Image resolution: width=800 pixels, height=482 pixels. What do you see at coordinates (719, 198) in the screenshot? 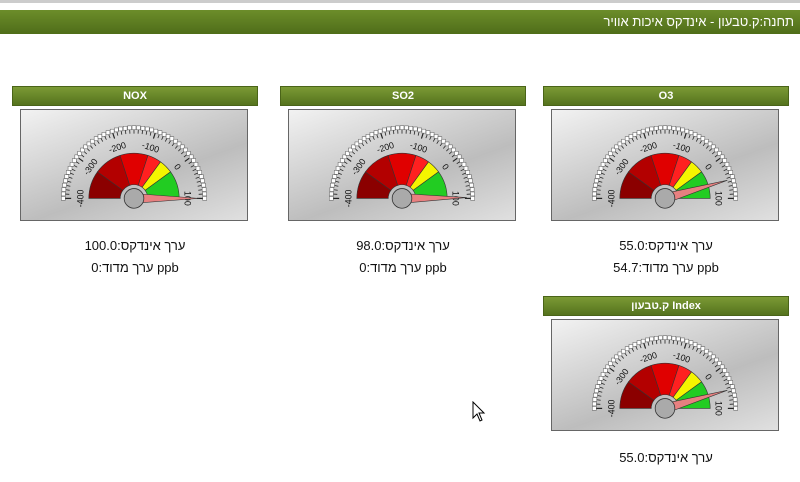
I see `tick-label: 100` at bounding box center [719, 198].